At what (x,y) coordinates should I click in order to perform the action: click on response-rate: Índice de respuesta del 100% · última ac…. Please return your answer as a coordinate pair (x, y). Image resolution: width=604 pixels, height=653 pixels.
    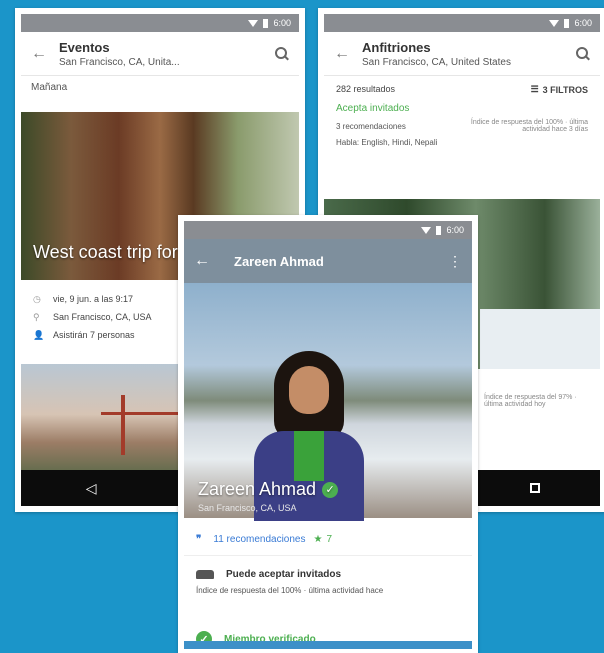
    Looking at the image, I should click on (529, 126).